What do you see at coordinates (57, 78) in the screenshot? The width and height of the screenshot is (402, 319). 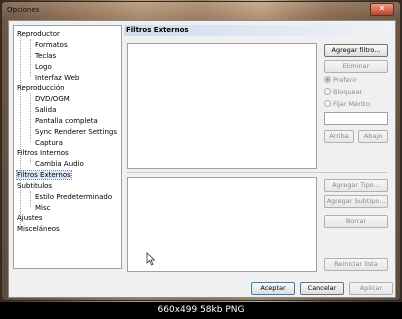 I see `tree-item-interfaz-web: Interfaz Web` at bounding box center [57, 78].